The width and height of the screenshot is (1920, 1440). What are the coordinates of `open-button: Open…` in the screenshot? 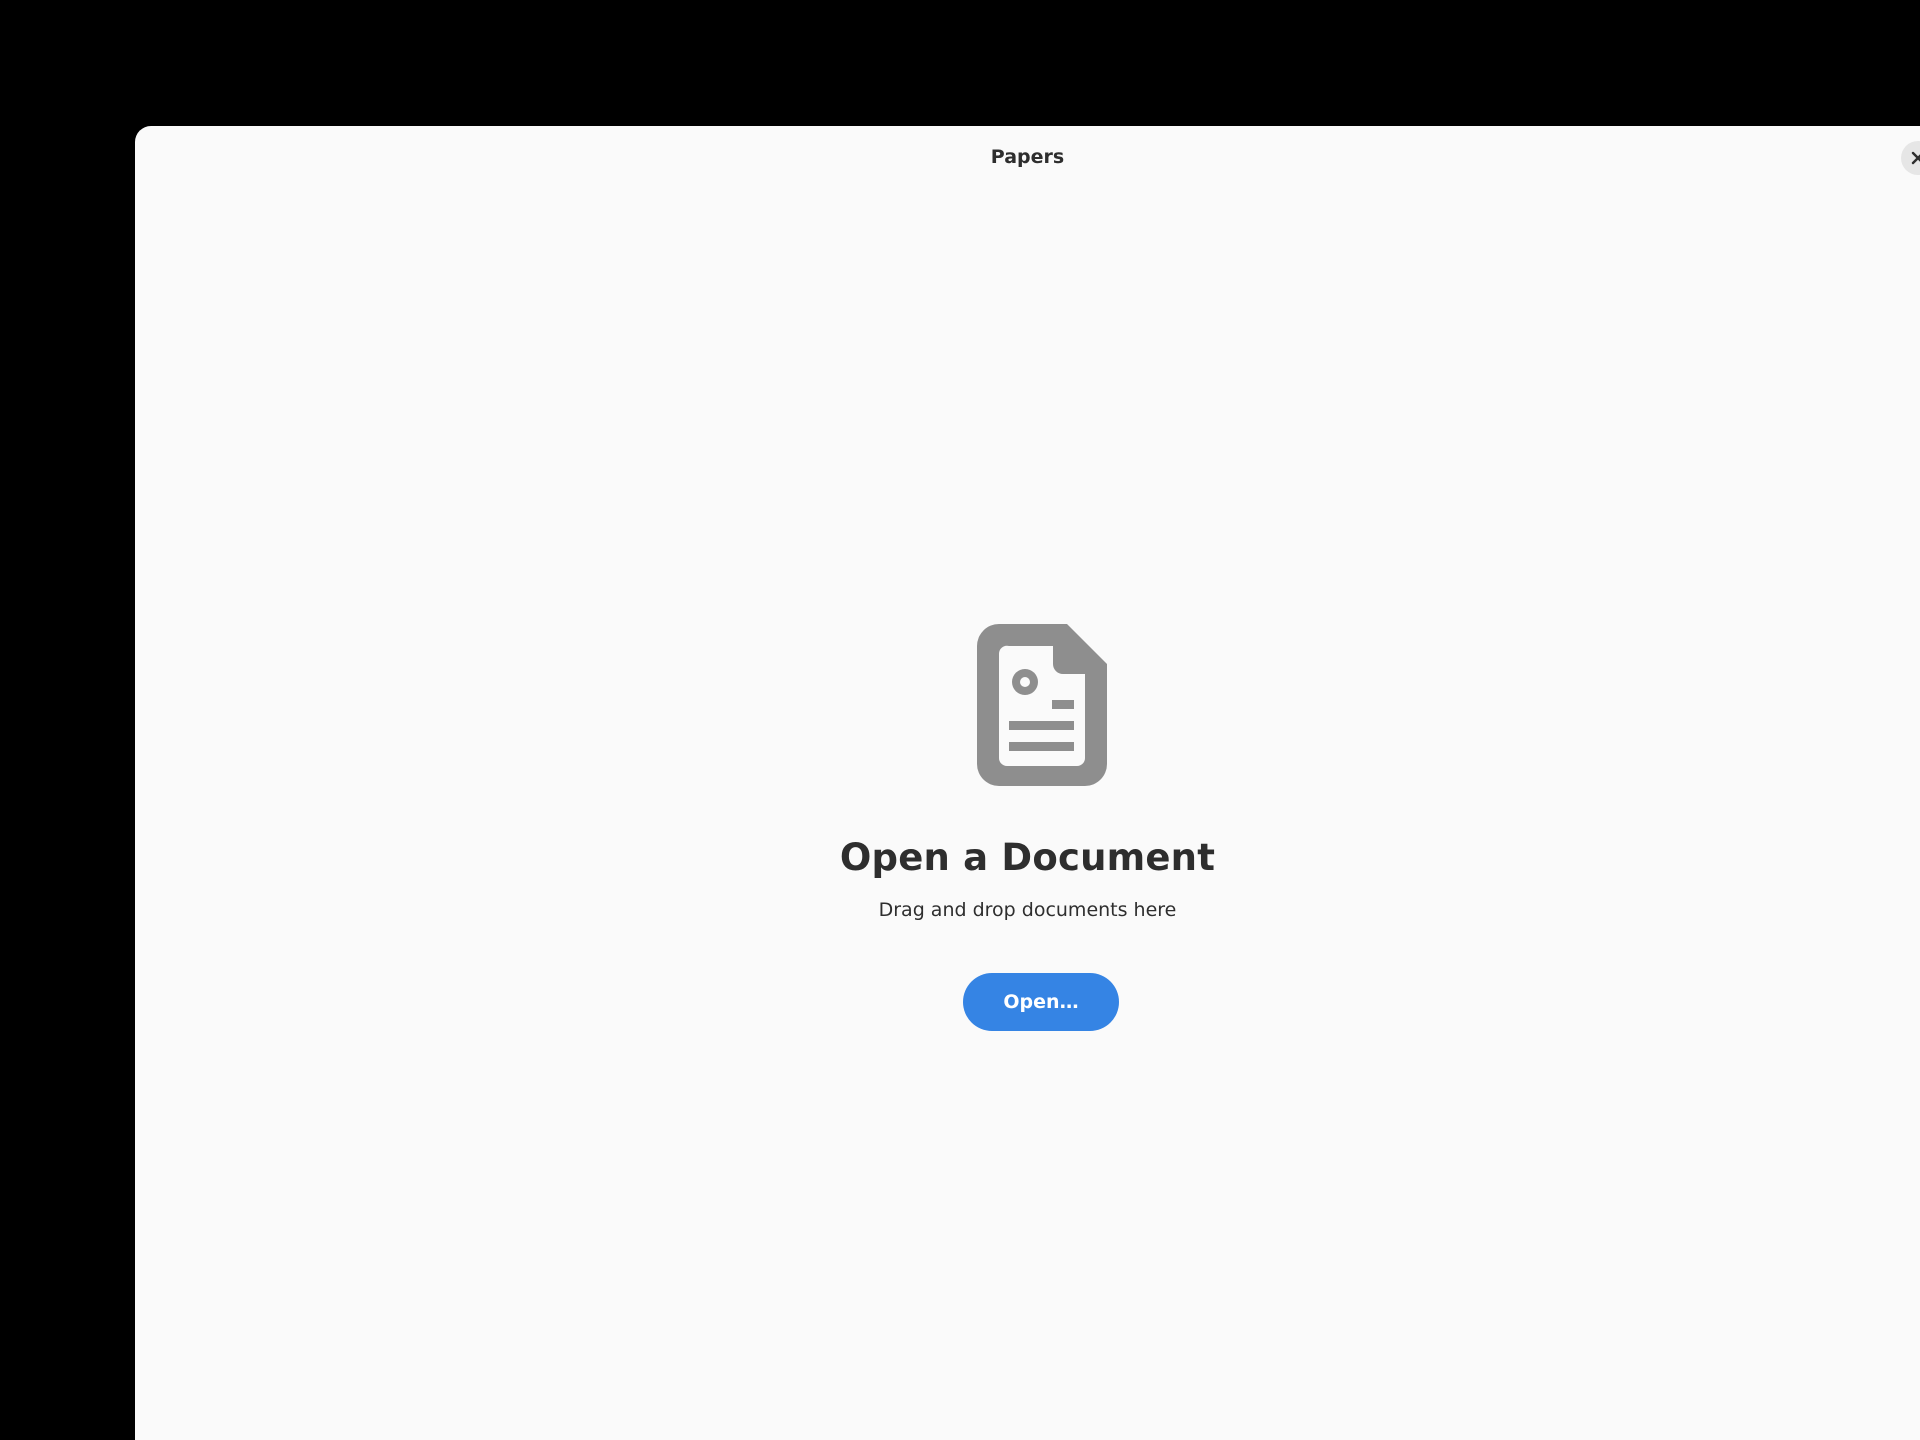 It's located at (1041, 1002).